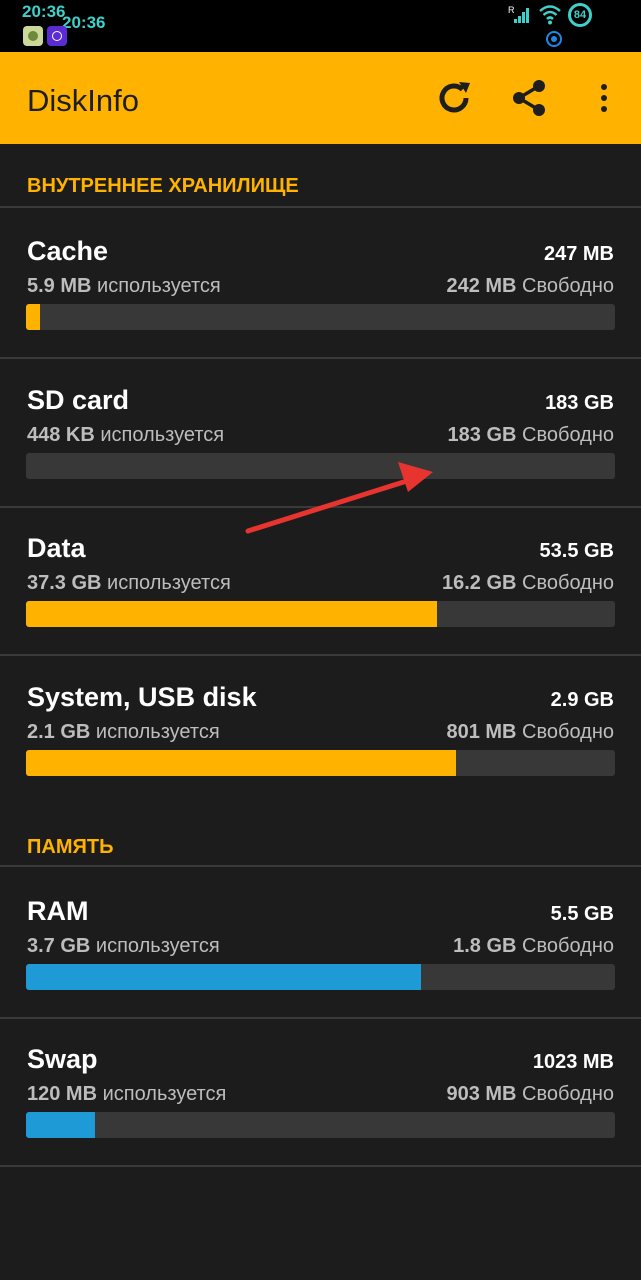 The image size is (641, 1280). What do you see at coordinates (582, 700) in the screenshot?
I see `item-total: 2.9 GB` at bounding box center [582, 700].